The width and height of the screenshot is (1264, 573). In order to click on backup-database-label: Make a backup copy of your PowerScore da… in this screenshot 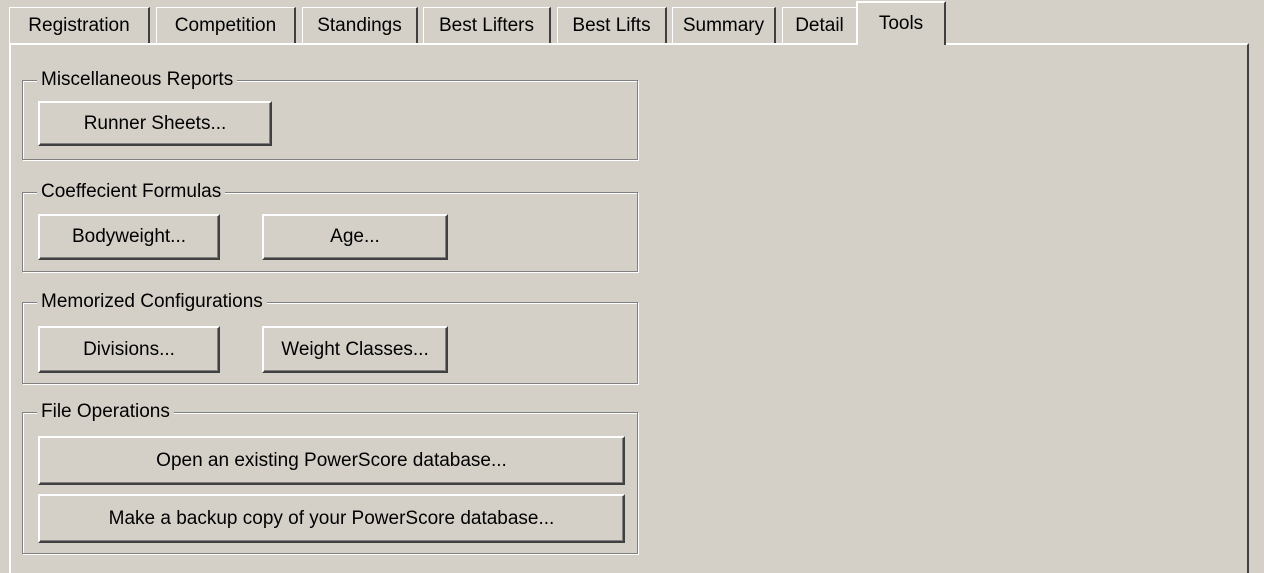, I will do `click(331, 518)`.